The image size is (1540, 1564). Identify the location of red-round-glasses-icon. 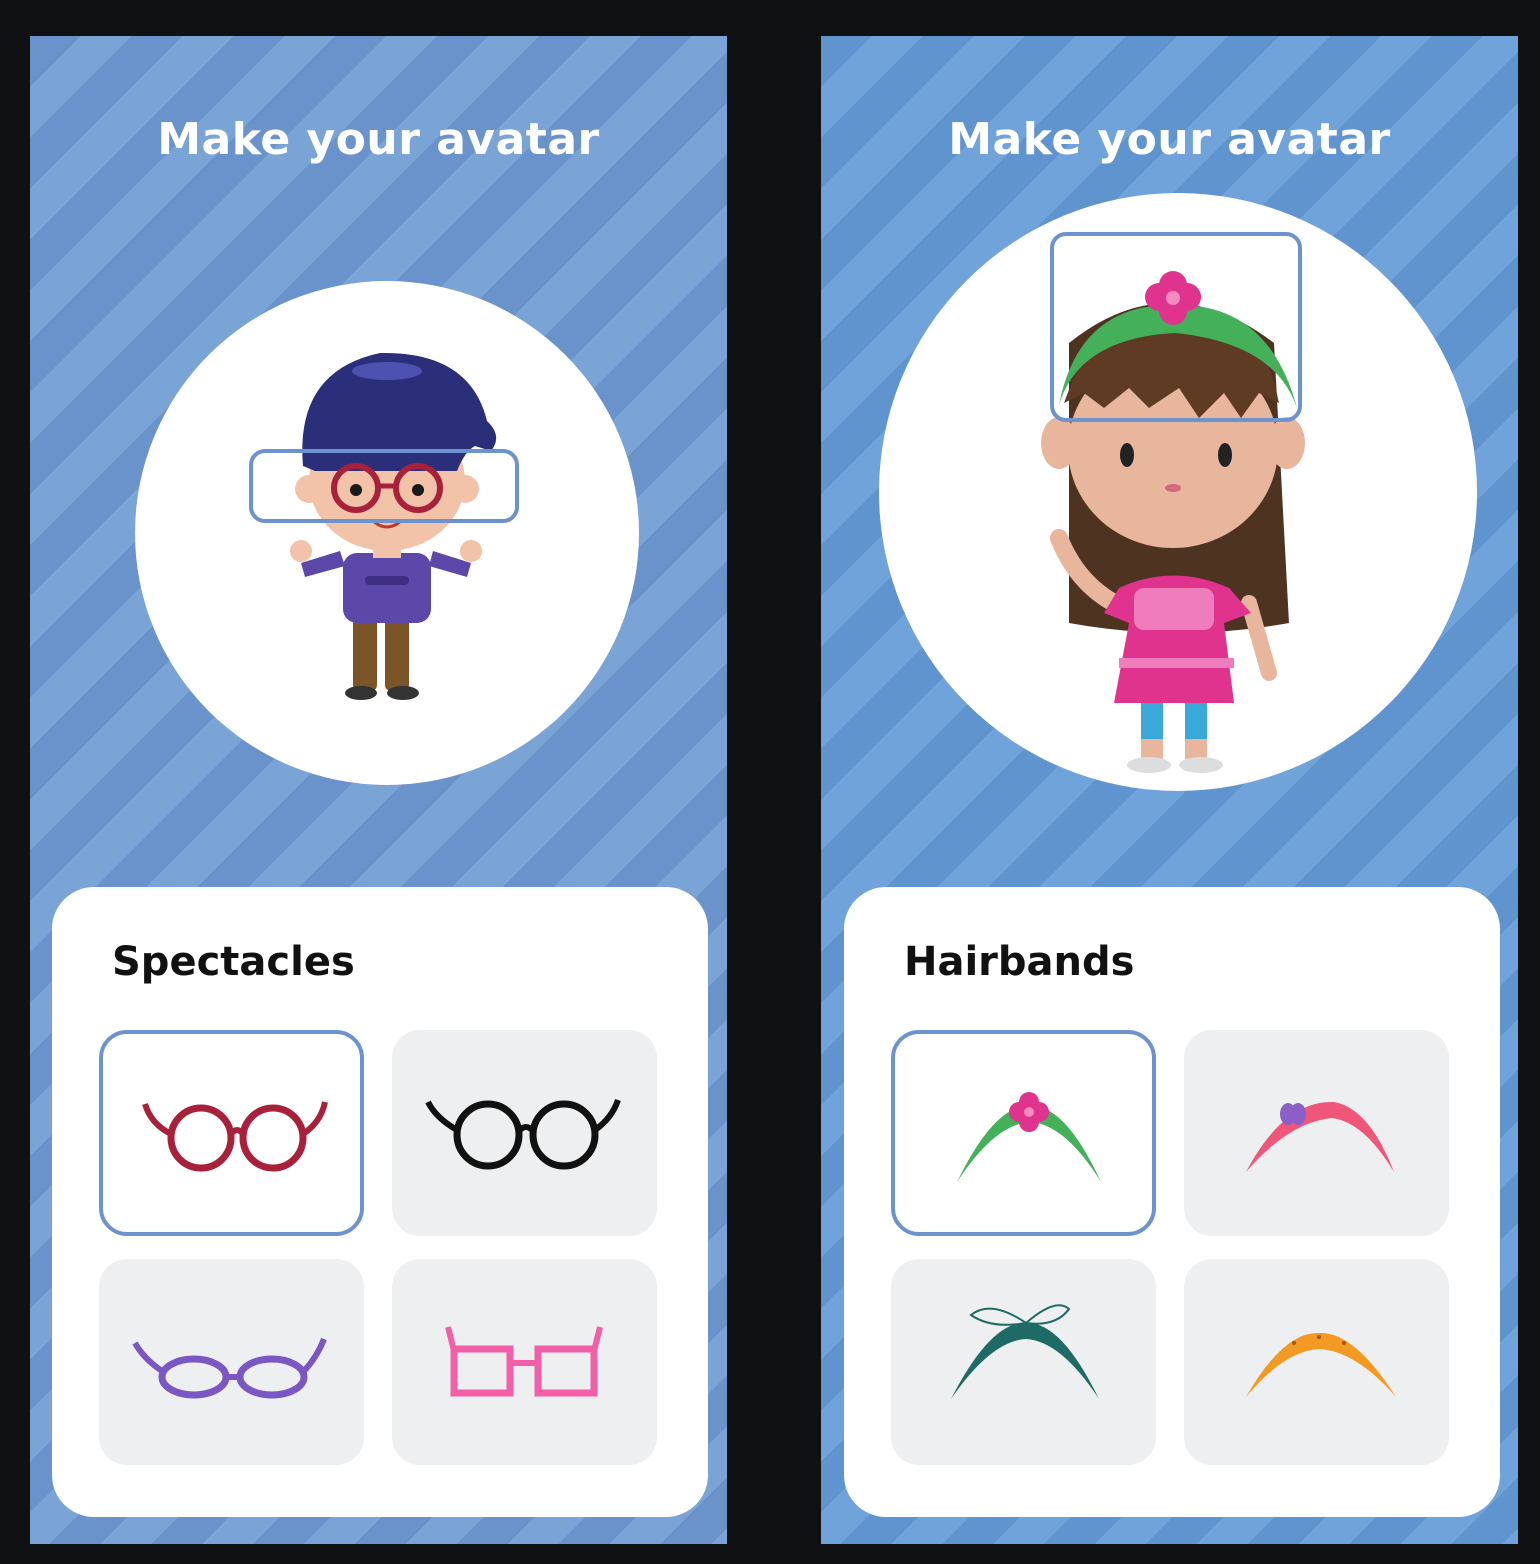
(235, 1136).